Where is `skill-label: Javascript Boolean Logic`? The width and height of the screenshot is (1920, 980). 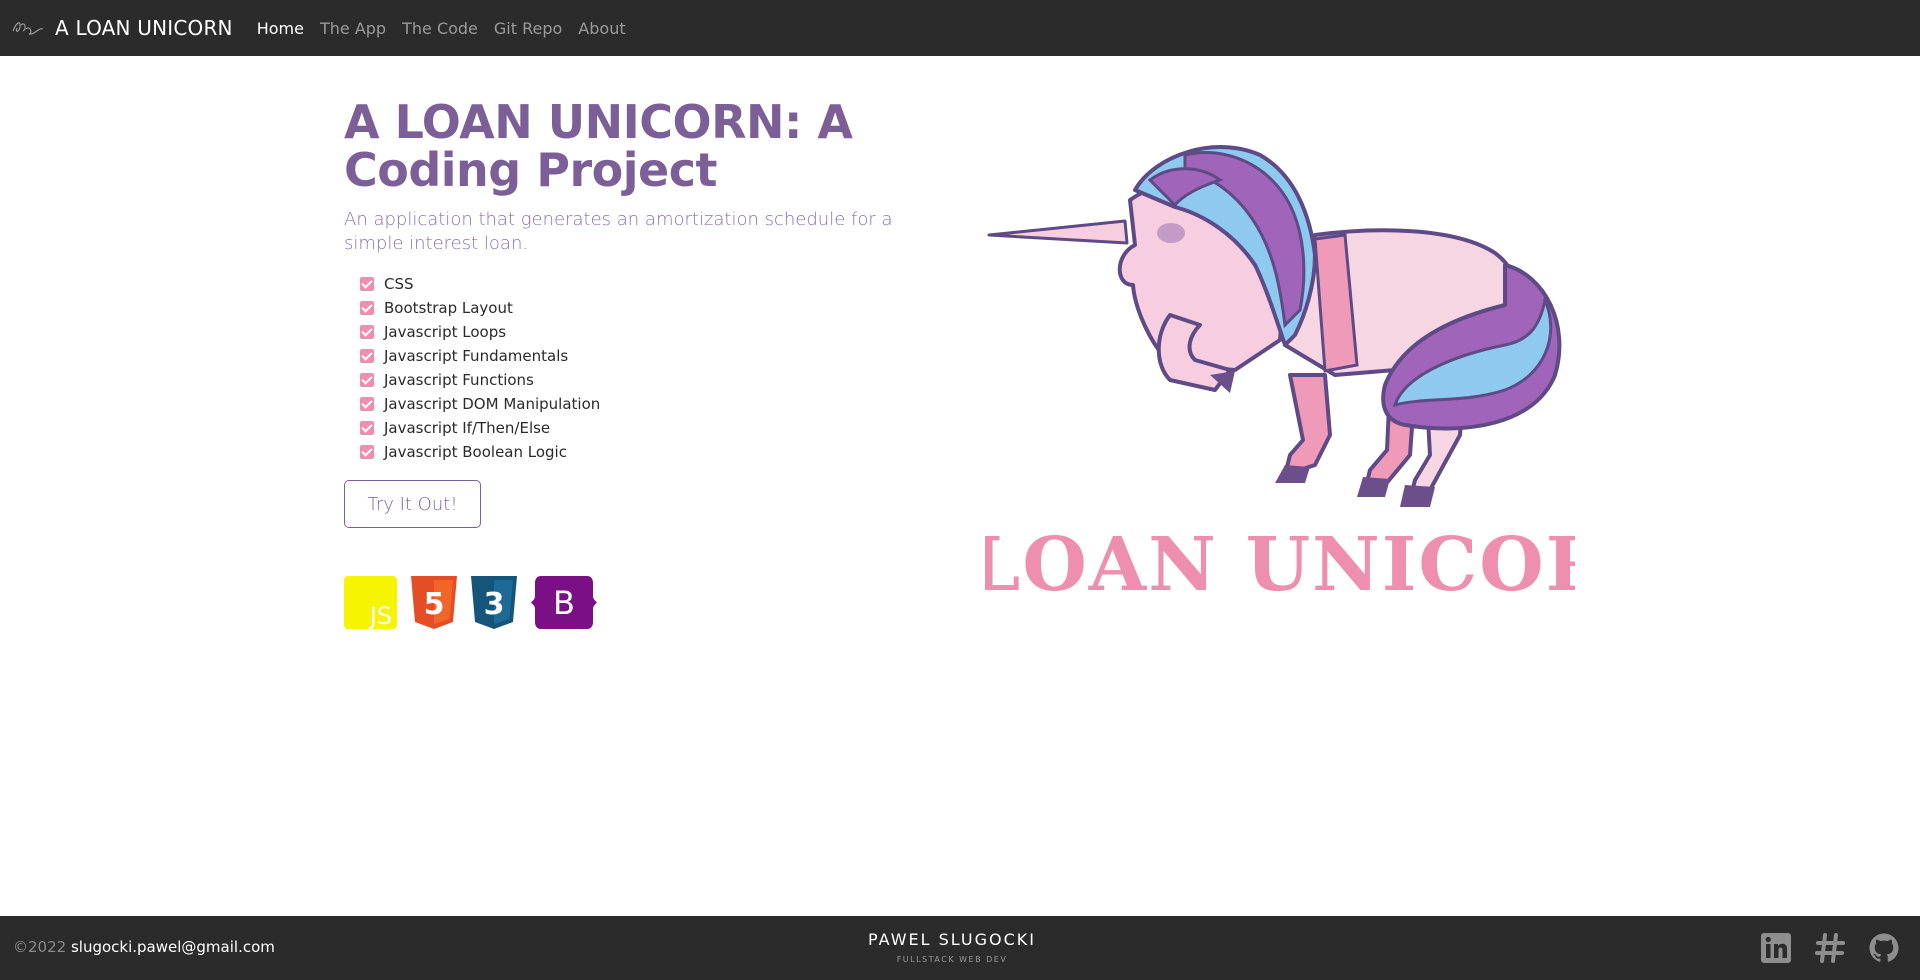 skill-label: Javascript Boolean Logic is located at coordinates (475, 452).